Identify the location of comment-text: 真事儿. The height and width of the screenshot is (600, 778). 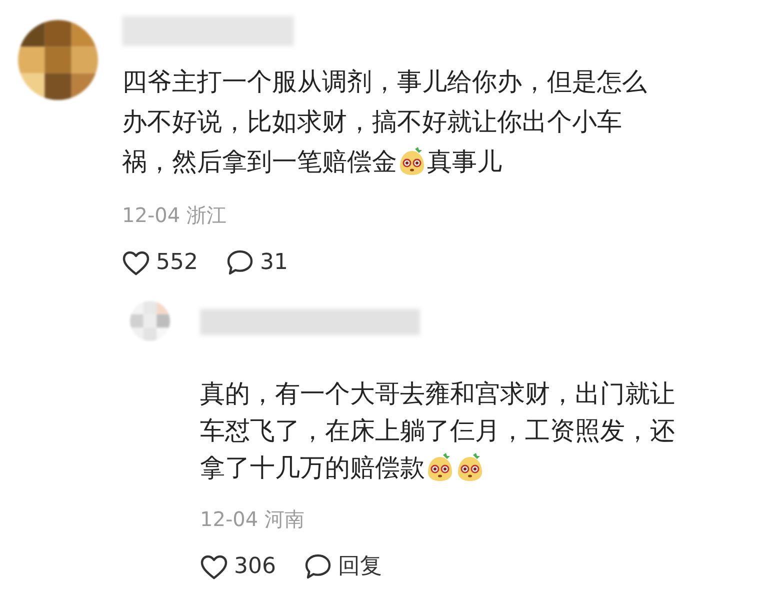
(464, 161).